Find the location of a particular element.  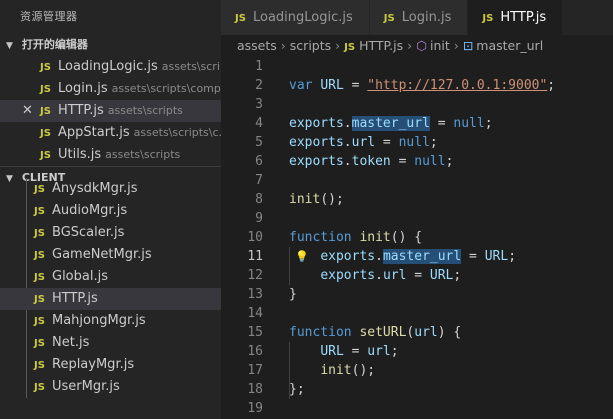

code-line: 4 exports.master_url = null; is located at coordinates (417, 123).